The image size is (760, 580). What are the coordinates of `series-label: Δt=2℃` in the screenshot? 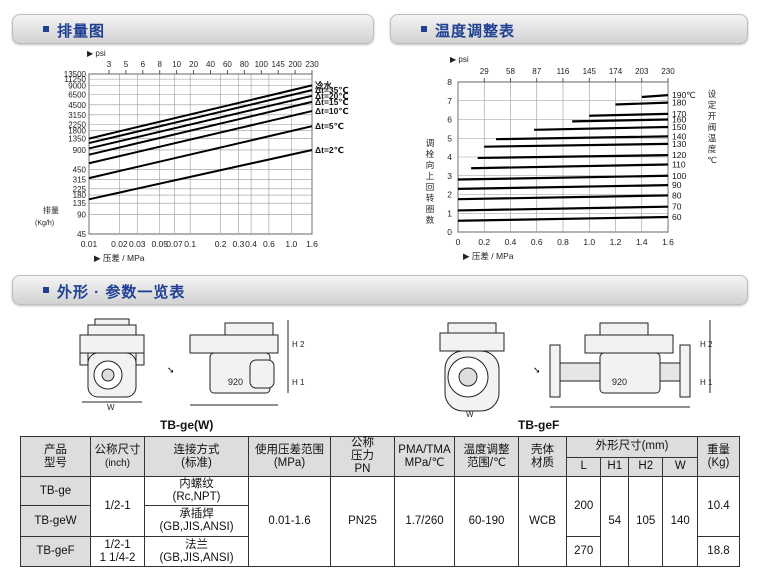 It's located at (329, 150).